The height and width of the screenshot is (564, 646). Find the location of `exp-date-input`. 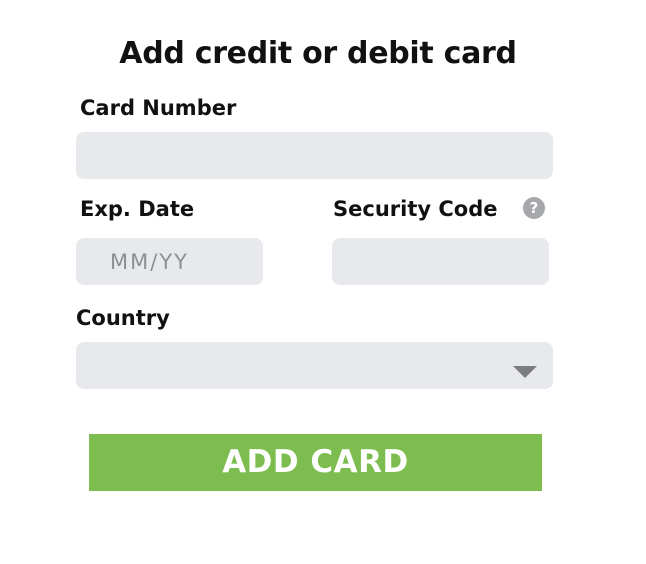

exp-date-input is located at coordinates (169, 261).